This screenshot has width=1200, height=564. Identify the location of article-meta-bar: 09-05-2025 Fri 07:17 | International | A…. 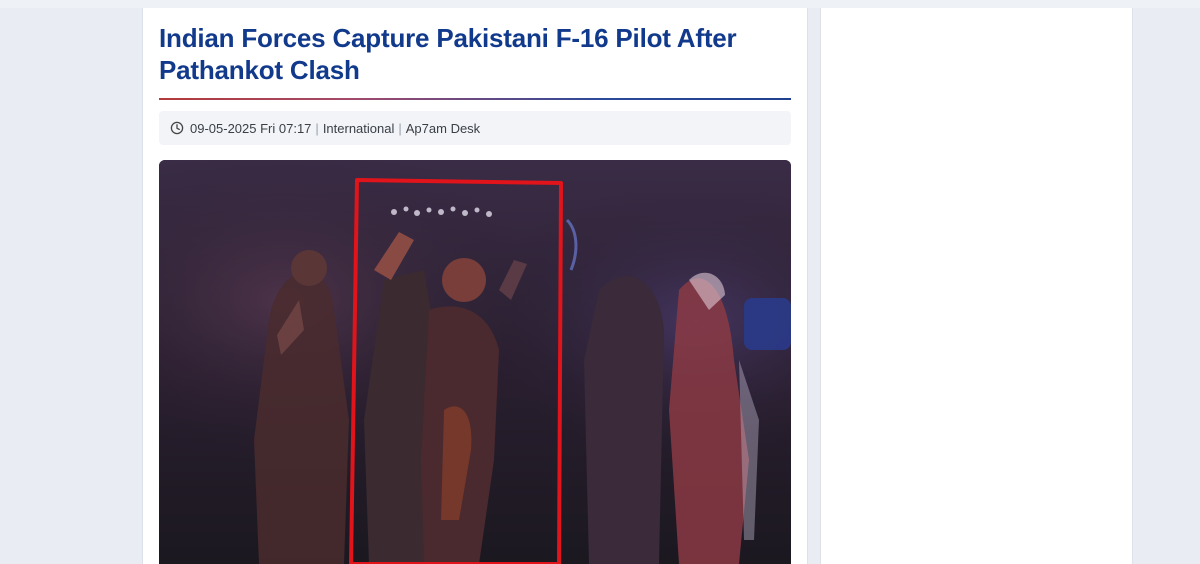
(475, 128).